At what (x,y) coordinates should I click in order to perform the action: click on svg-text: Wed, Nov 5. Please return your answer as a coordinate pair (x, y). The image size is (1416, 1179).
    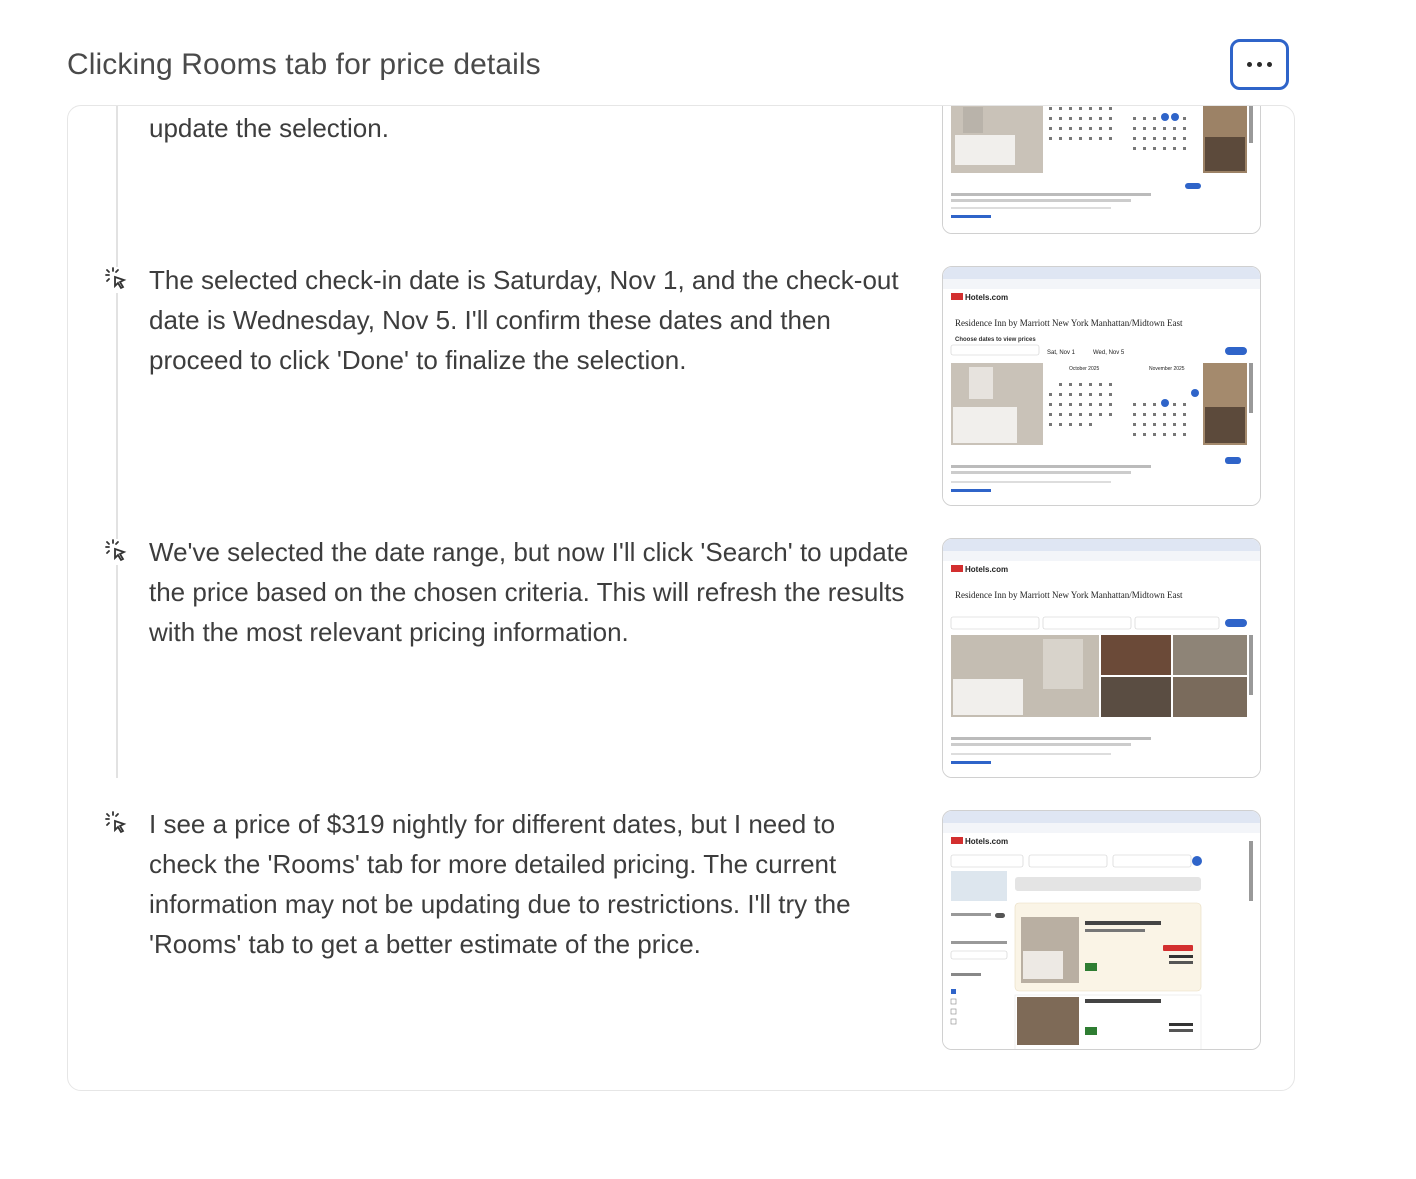
    Looking at the image, I should click on (1109, 353).